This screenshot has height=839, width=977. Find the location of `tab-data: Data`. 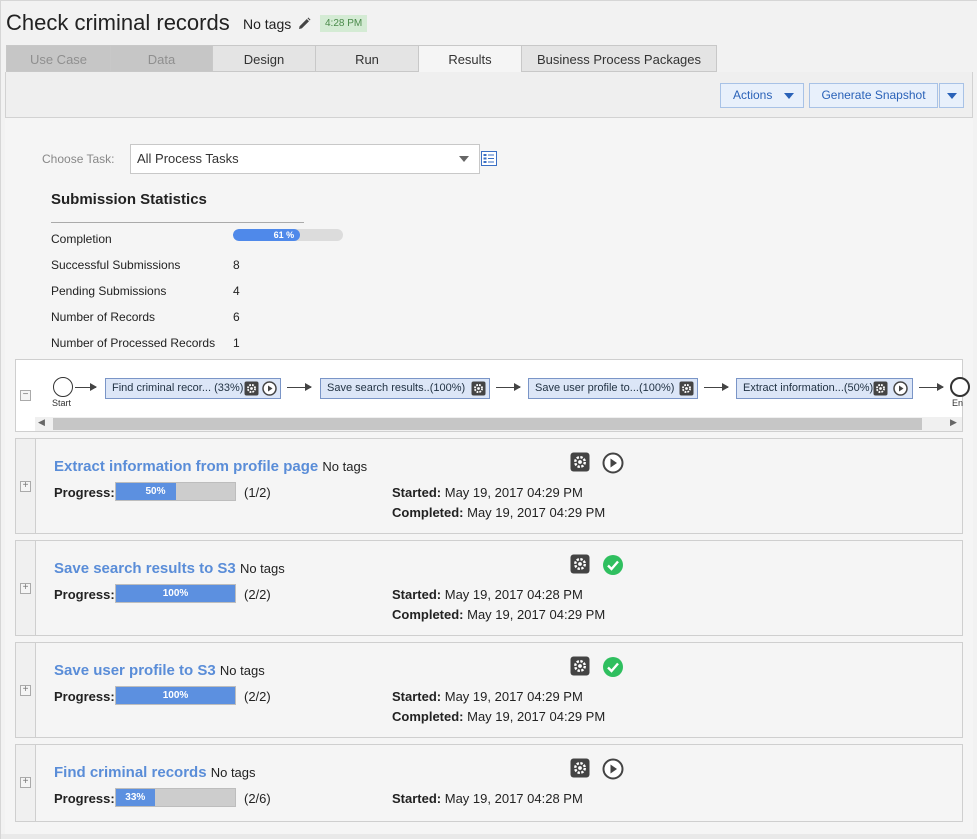

tab-data: Data is located at coordinates (161, 58).